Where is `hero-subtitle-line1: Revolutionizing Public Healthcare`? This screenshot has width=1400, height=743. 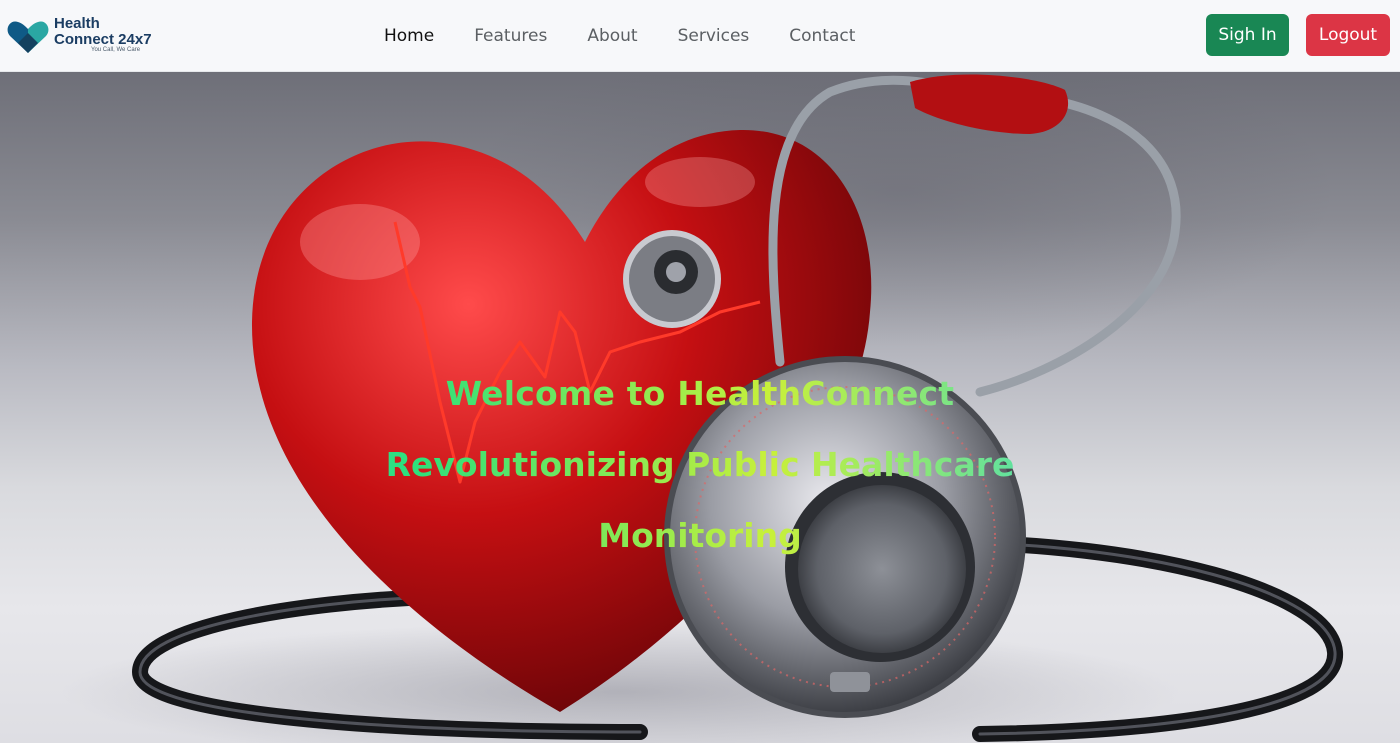
hero-subtitle-line1: Revolutionizing Public Healthcare is located at coordinates (700, 464).